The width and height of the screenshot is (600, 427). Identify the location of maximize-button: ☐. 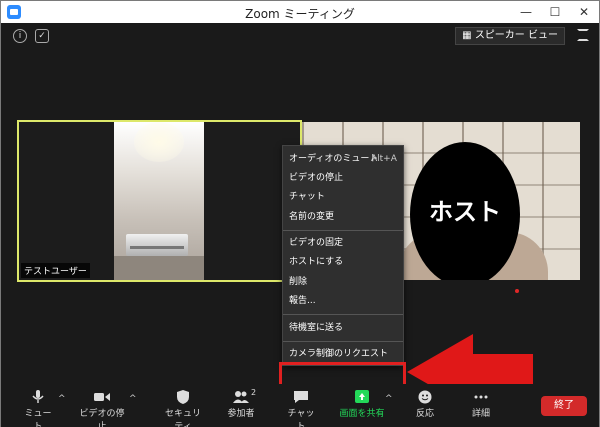
(555, 12).